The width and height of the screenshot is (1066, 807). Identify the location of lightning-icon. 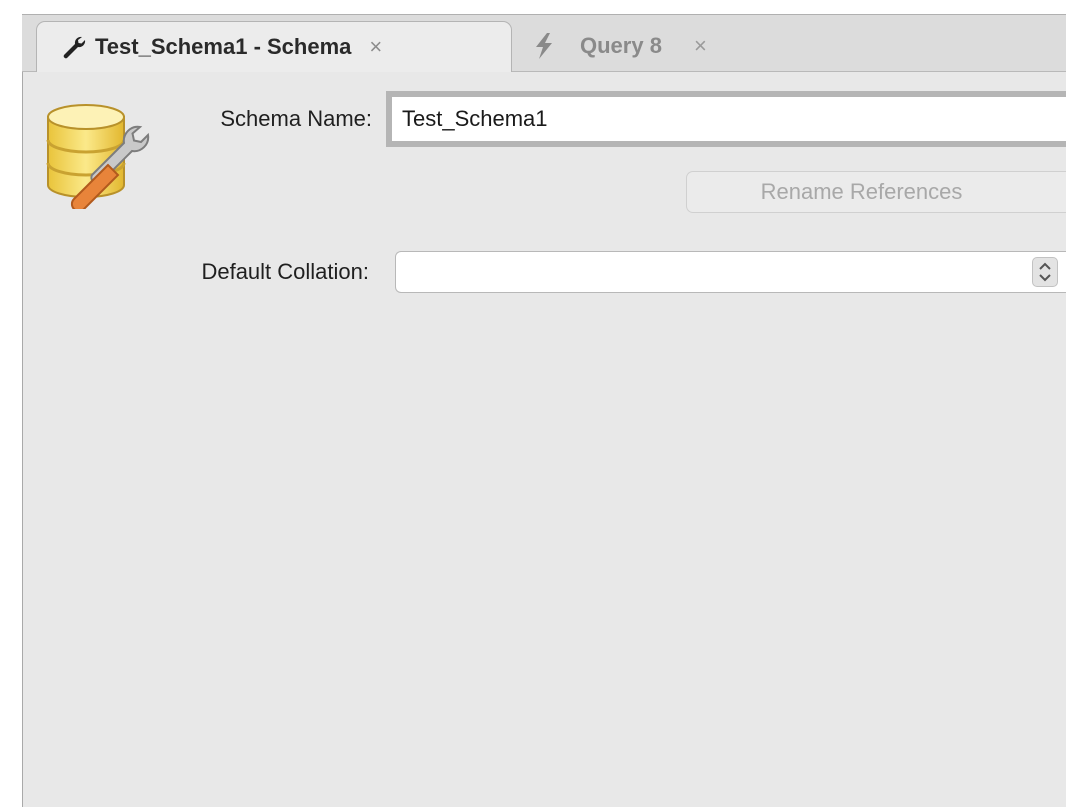
(544, 46).